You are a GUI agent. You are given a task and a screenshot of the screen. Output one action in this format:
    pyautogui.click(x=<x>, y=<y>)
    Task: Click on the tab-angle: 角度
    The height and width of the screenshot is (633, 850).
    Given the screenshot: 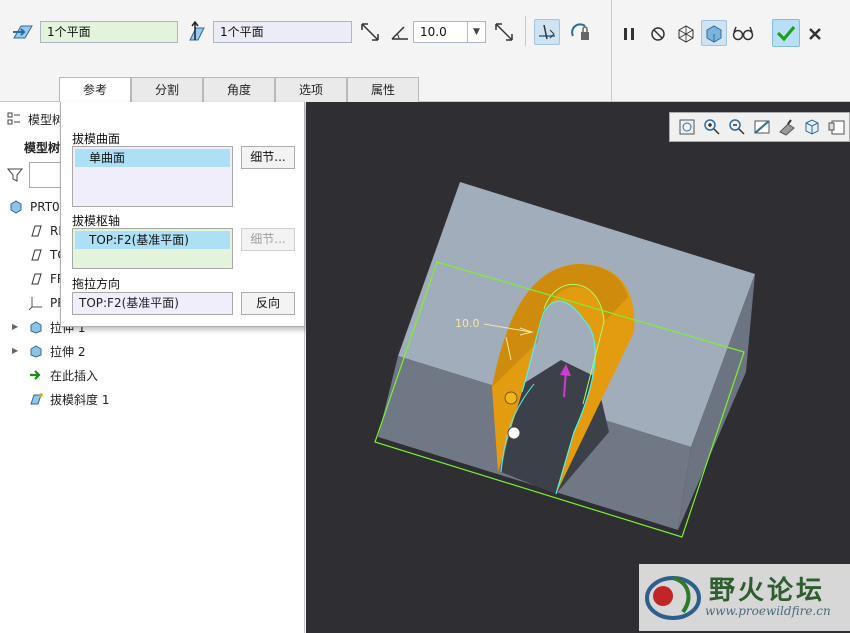 What is the action you would take?
    pyautogui.click(x=239, y=89)
    